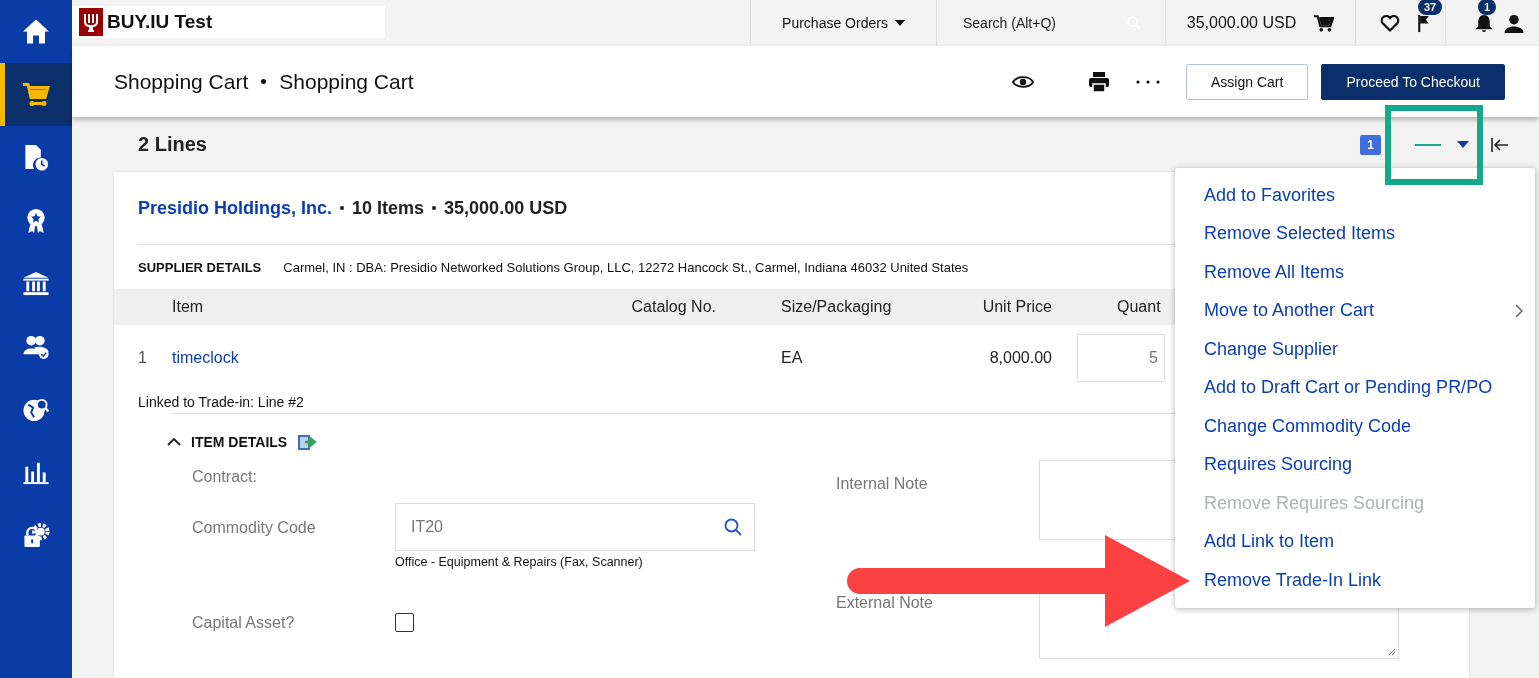 This screenshot has width=1539, height=678. What do you see at coordinates (36, 157) in the screenshot?
I see `document-clock-icon` at bounding box center [36, 157].